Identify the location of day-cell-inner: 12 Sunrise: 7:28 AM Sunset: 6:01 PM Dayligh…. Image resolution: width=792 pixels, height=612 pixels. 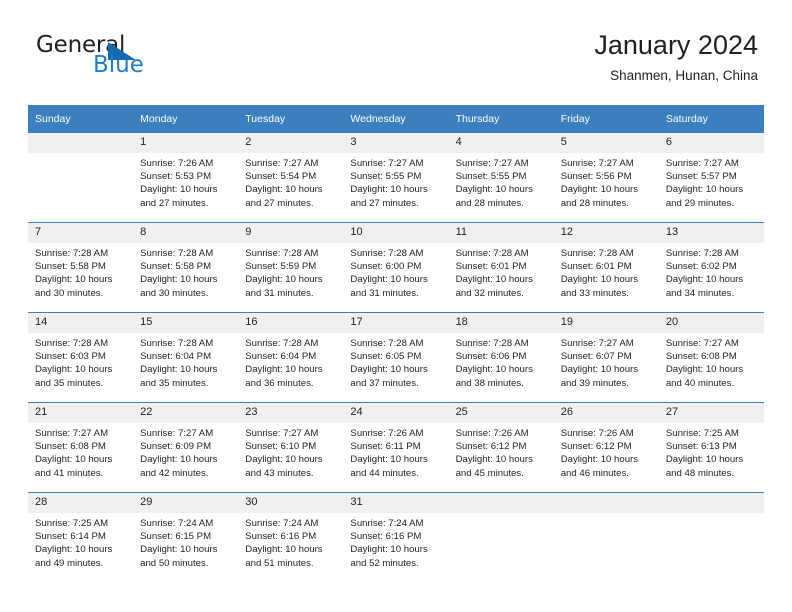
(606, 267).